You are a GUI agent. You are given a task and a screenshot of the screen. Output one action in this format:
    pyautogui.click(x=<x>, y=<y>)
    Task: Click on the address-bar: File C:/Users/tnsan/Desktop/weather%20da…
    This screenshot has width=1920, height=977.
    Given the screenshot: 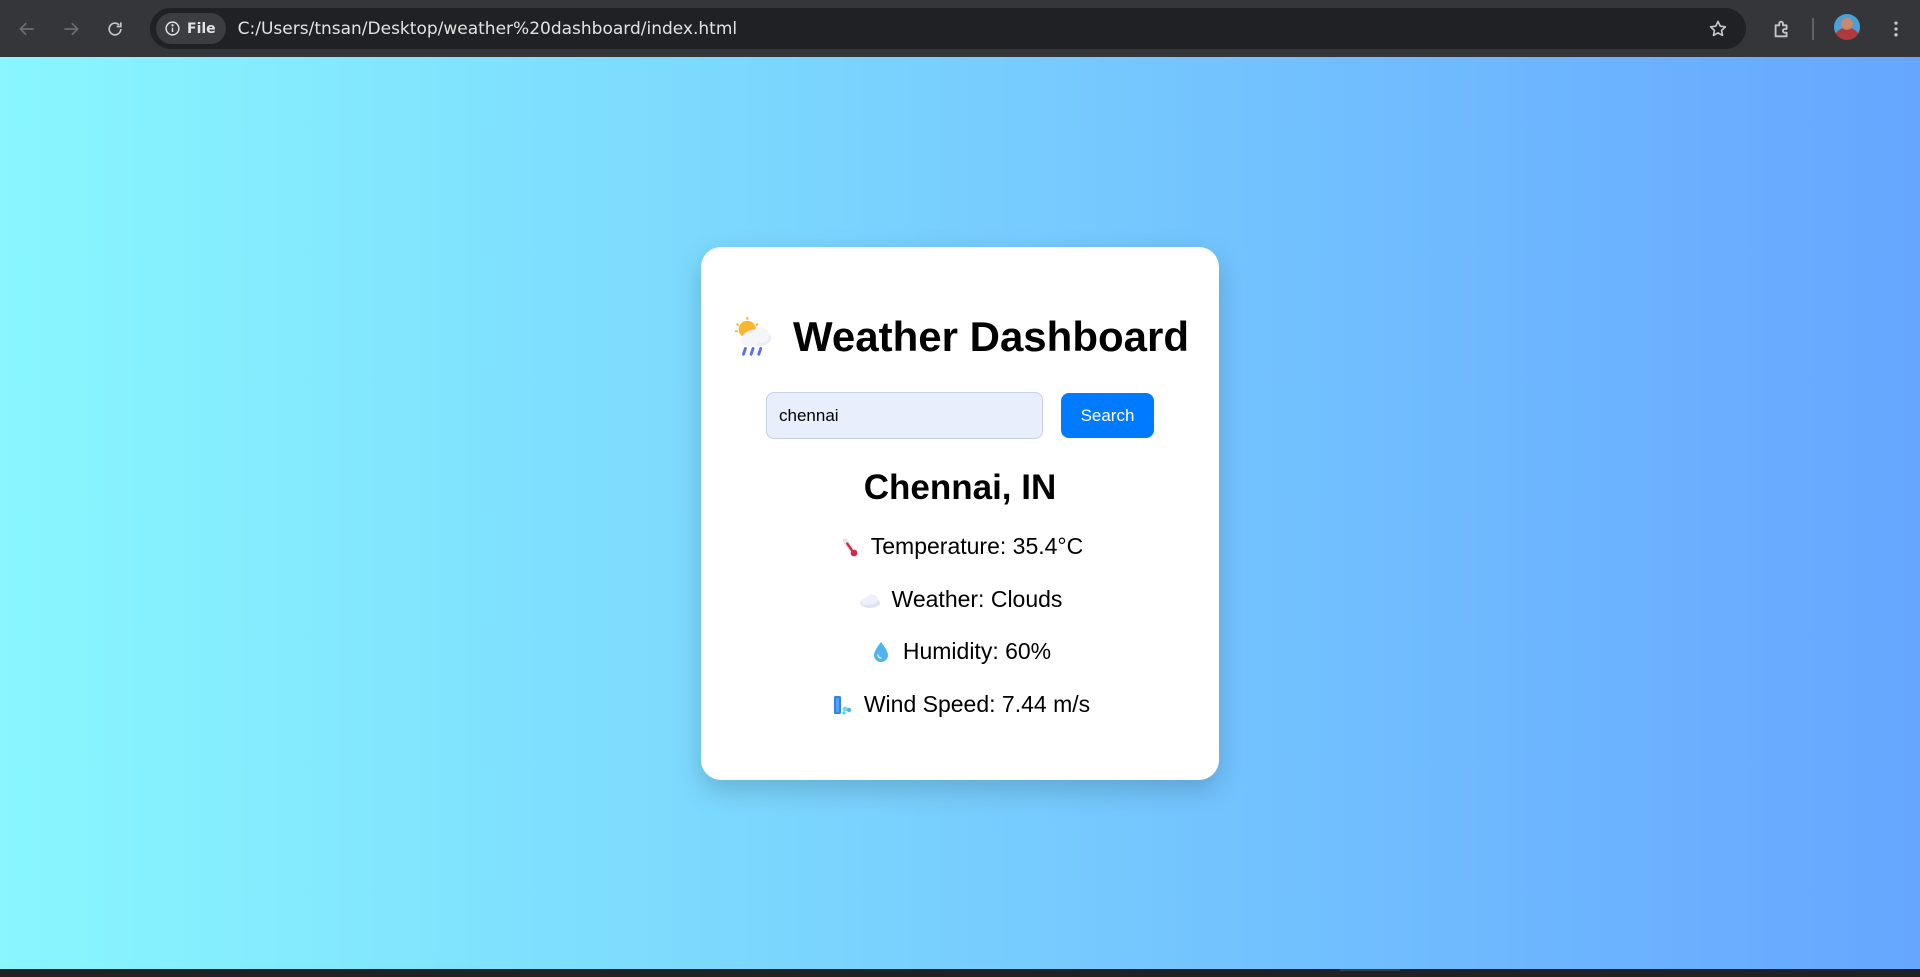 What is the action you would take?
    pyautogui.click(x=948, y=28)
    